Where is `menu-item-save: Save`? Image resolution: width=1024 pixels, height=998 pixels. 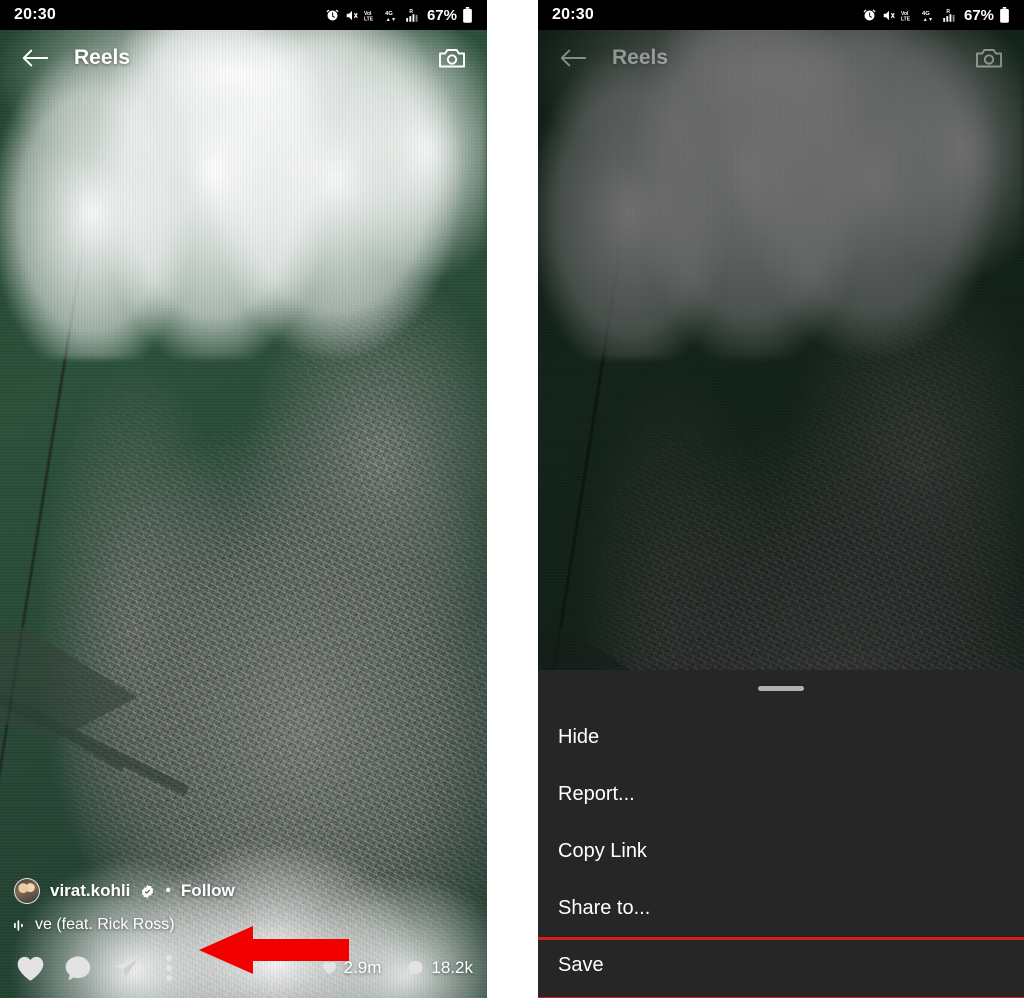 menu-item-save: Save is located at coordinates (781, 967).